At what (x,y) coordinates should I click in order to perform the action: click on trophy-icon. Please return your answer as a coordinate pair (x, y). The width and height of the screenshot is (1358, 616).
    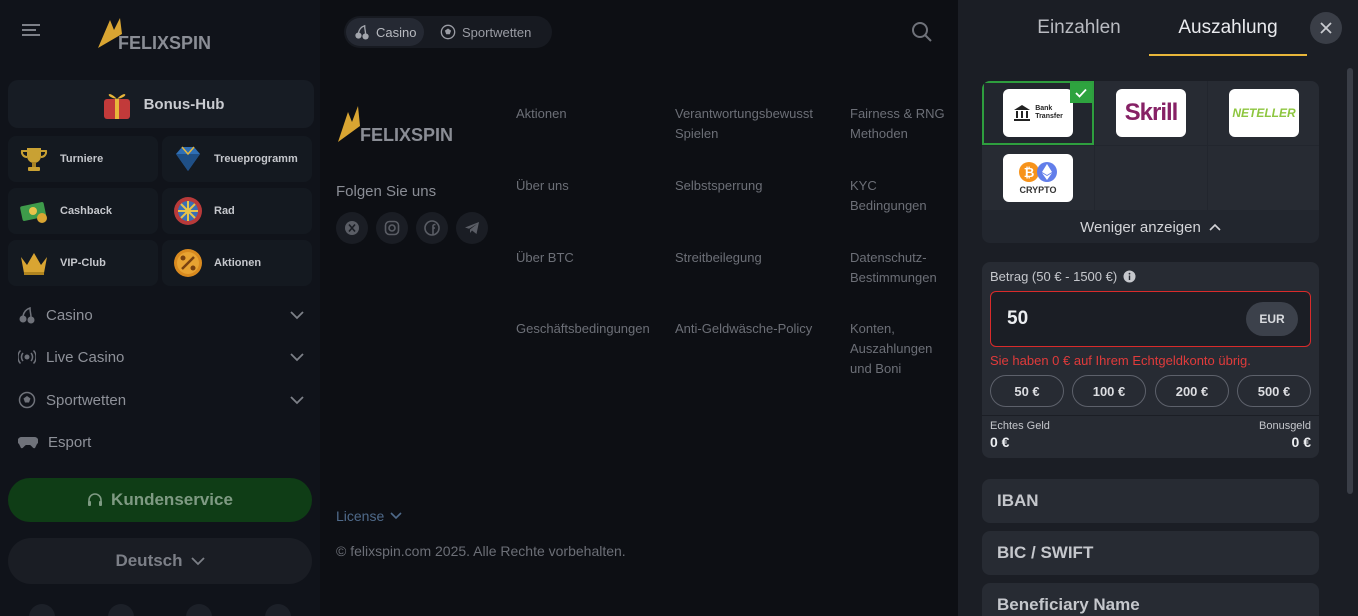
    Looking at the image, I should click on (34, 159).